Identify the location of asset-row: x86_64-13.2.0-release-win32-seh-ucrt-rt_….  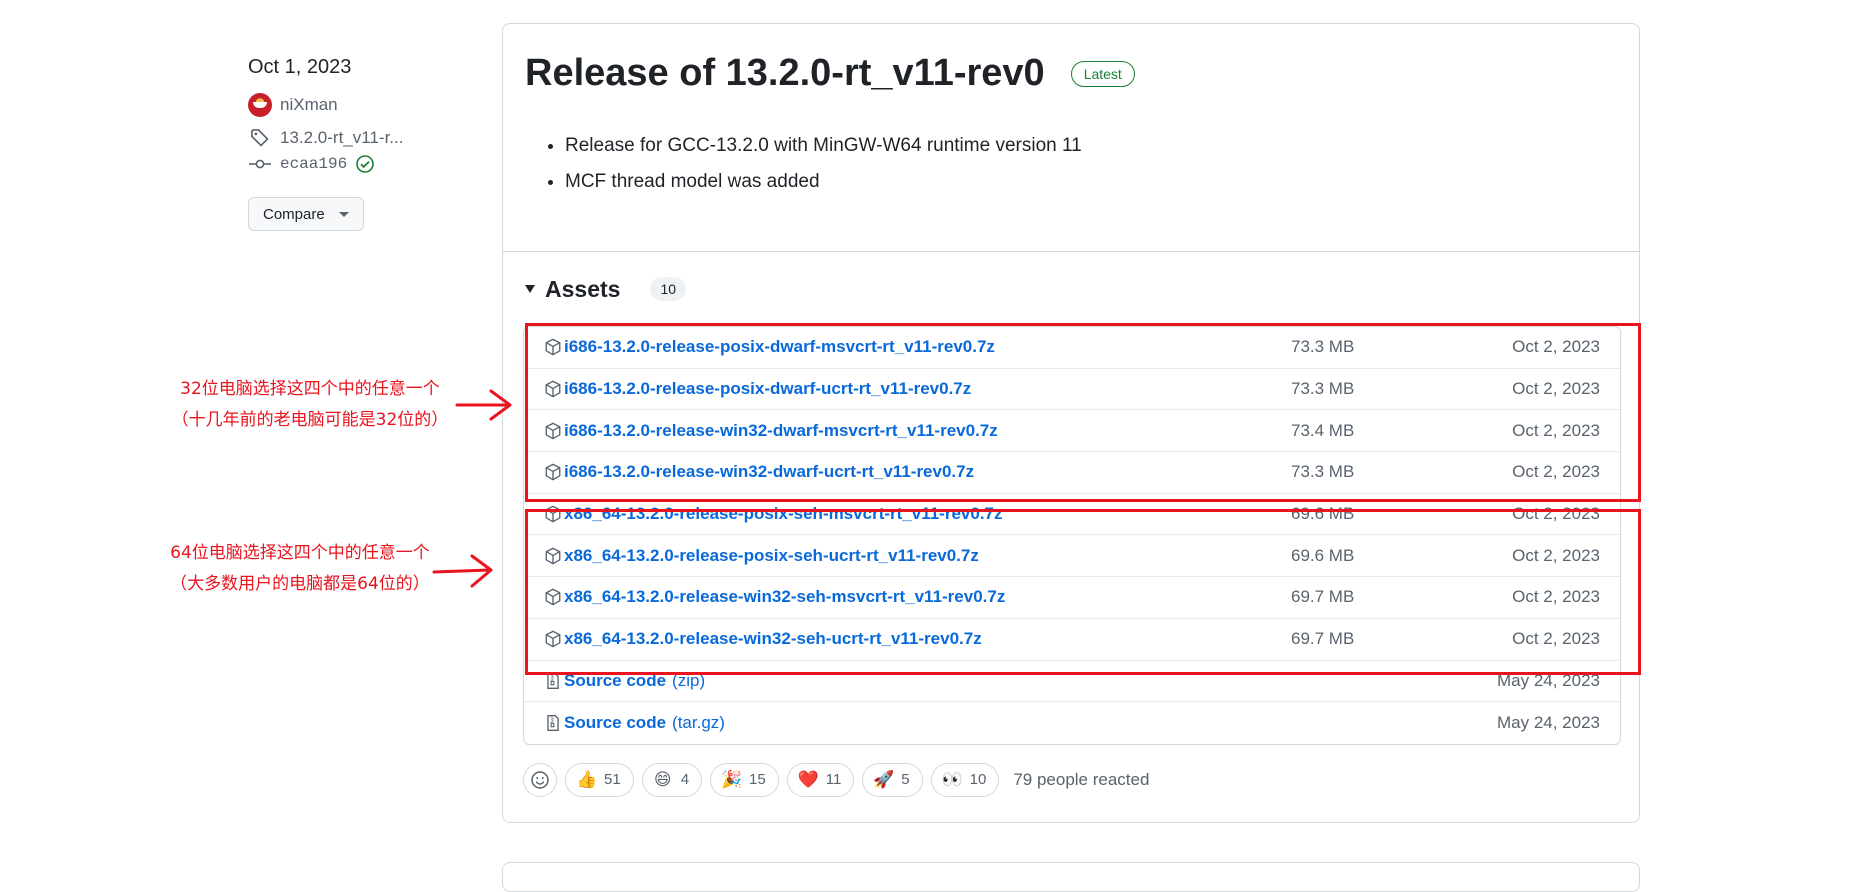
(1072, 640).